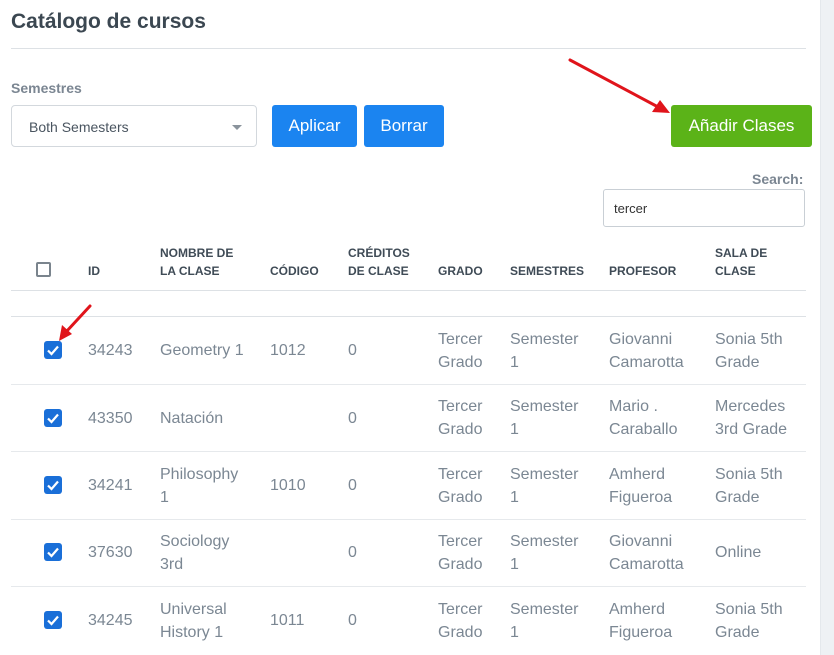 Image resolution: width=834 pixels, height=655 pixels. I want to click on add-classes-button: Añadir Clases, so click(741, 126).